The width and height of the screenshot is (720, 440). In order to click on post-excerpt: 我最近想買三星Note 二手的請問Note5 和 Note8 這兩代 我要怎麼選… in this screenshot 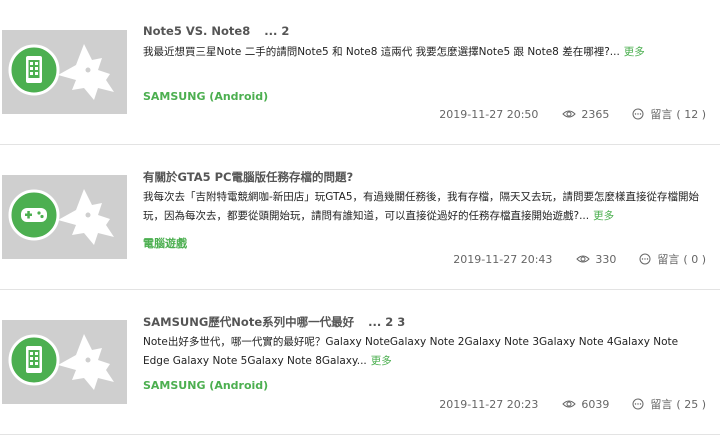, I will do `click(423, 52)`.